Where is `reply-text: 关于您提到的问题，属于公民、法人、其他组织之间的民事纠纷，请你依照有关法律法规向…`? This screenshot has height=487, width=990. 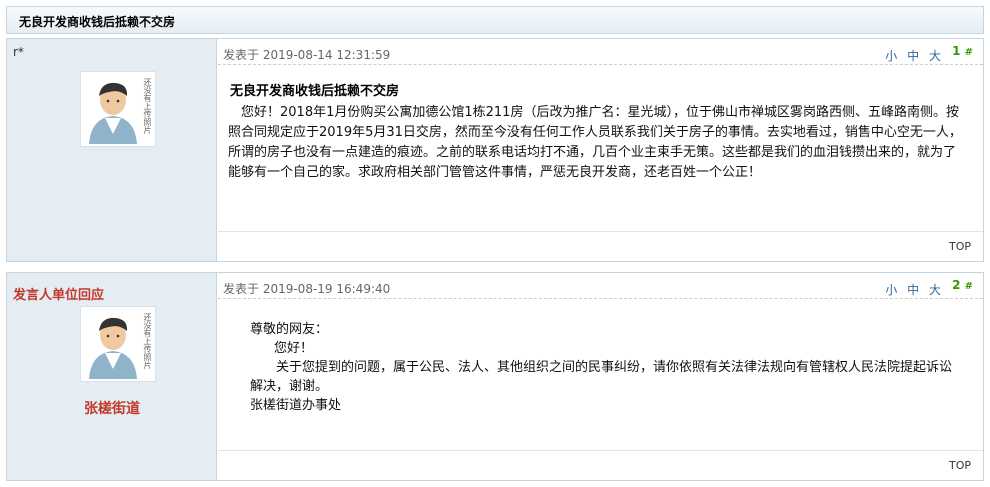 reply-text: 关于您提到的问题，属于公民、法人、其他组织之间的民事纠纷，请你依照有关法律法规向… is located at coordinates (601, 377).